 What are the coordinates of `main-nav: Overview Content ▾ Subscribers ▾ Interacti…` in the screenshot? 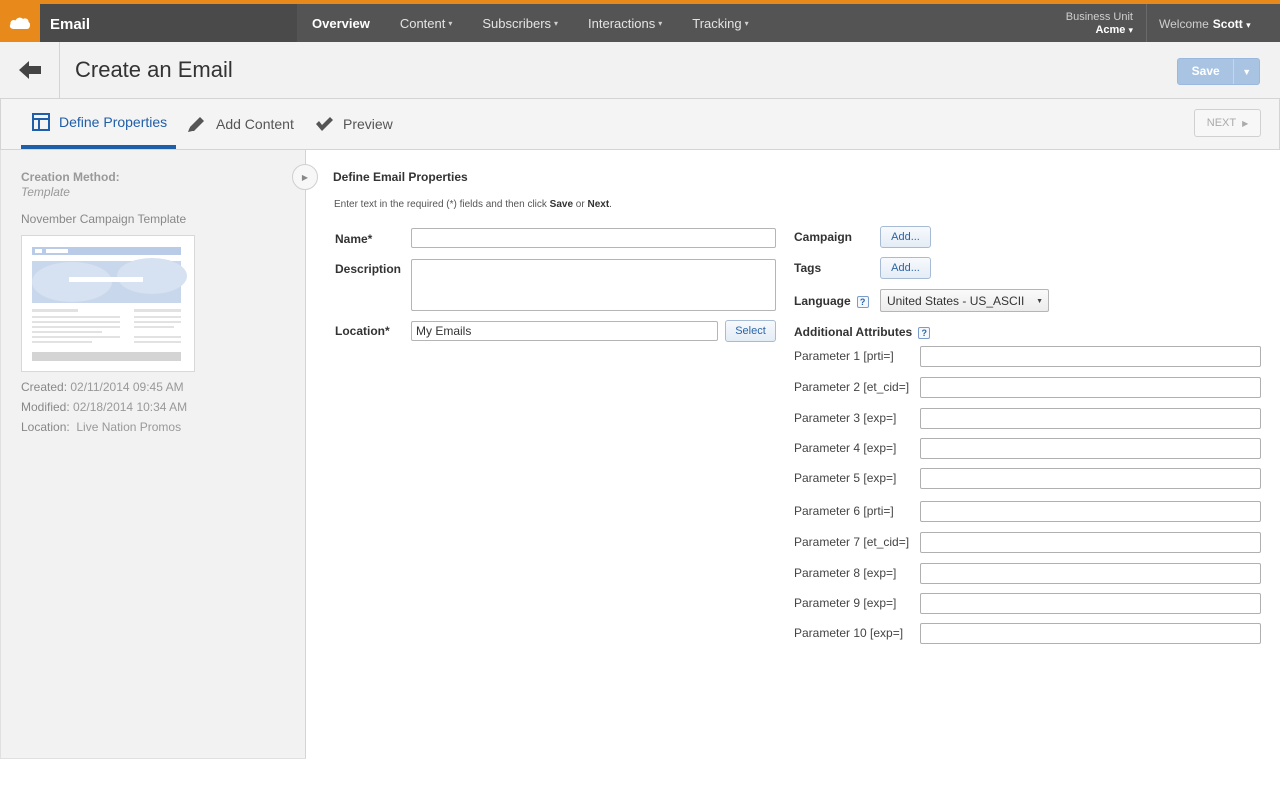 It's located at (530, 23).